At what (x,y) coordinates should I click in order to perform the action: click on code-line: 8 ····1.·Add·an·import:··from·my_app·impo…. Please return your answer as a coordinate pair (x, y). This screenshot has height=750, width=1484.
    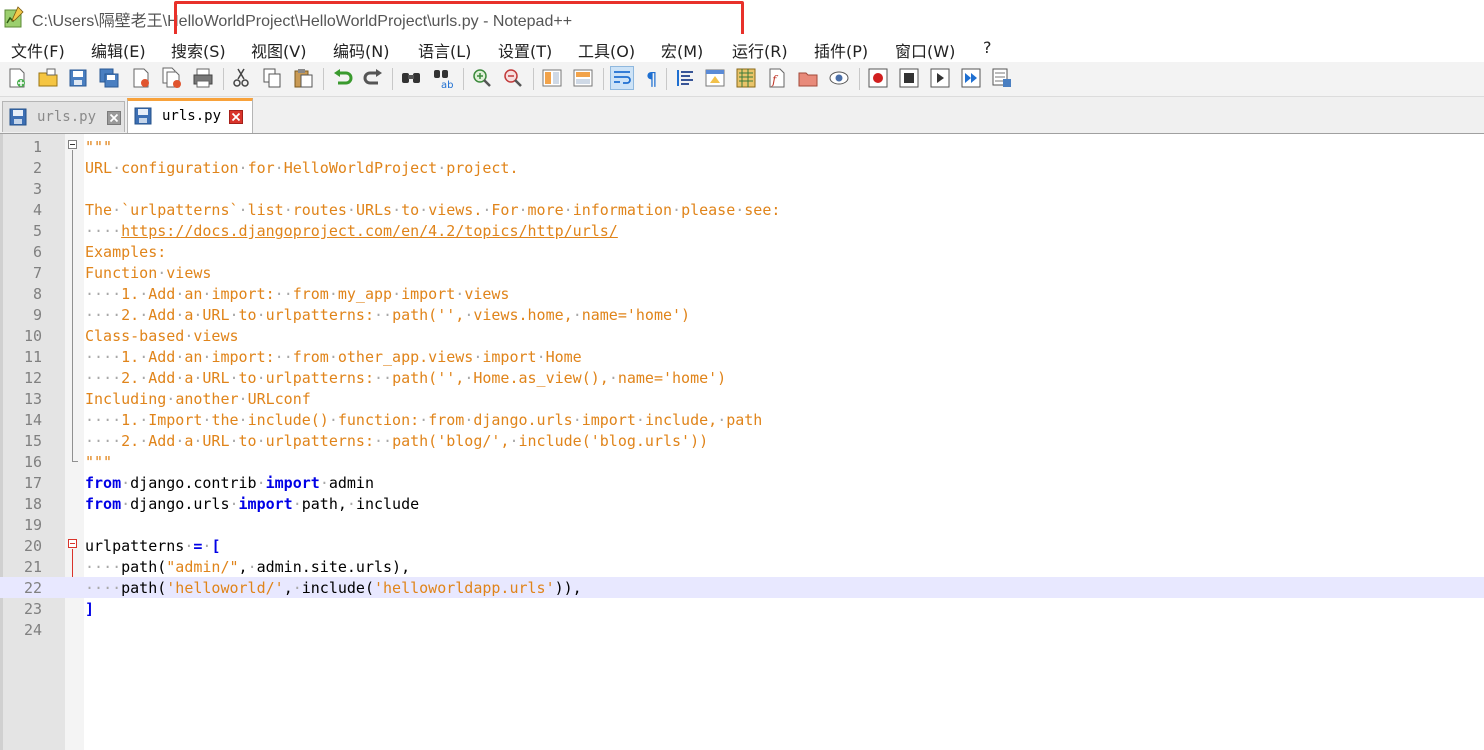
    Looking at the image, I should click on (742, 293).